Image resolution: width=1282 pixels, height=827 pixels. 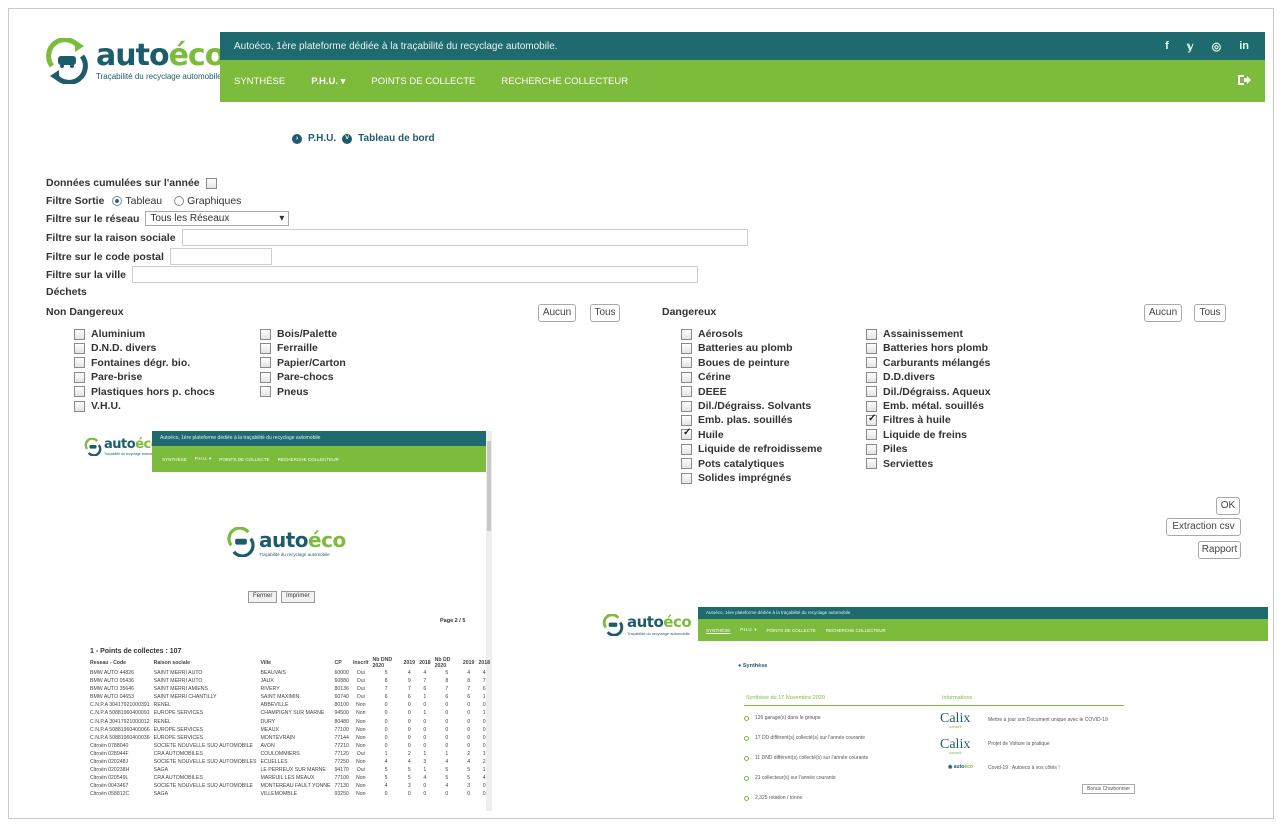 What do you see at coordinates (265, 377) in the screenshot?
I see `waste-nd2-3-checkbox` at bounding box center [265, 377].